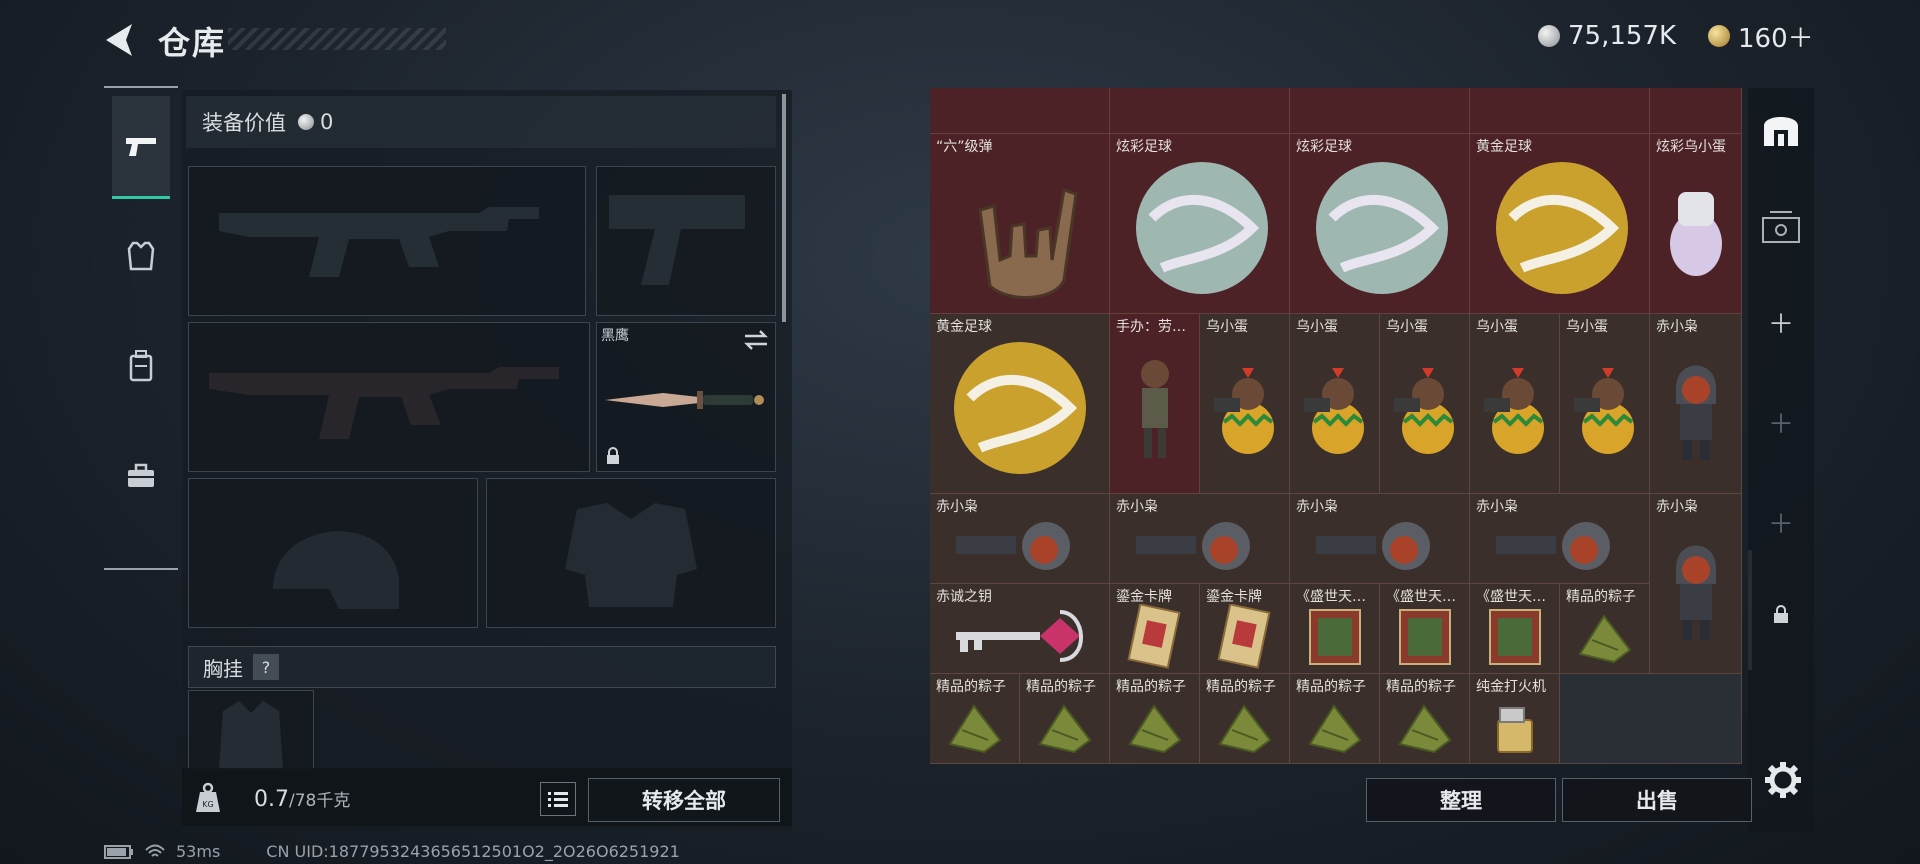 Image resolution: width=1920 pixels, height=864 pixels. Describe the element at coordinates (756, 340) in the screenshot. I see `swap-icon` at that location.